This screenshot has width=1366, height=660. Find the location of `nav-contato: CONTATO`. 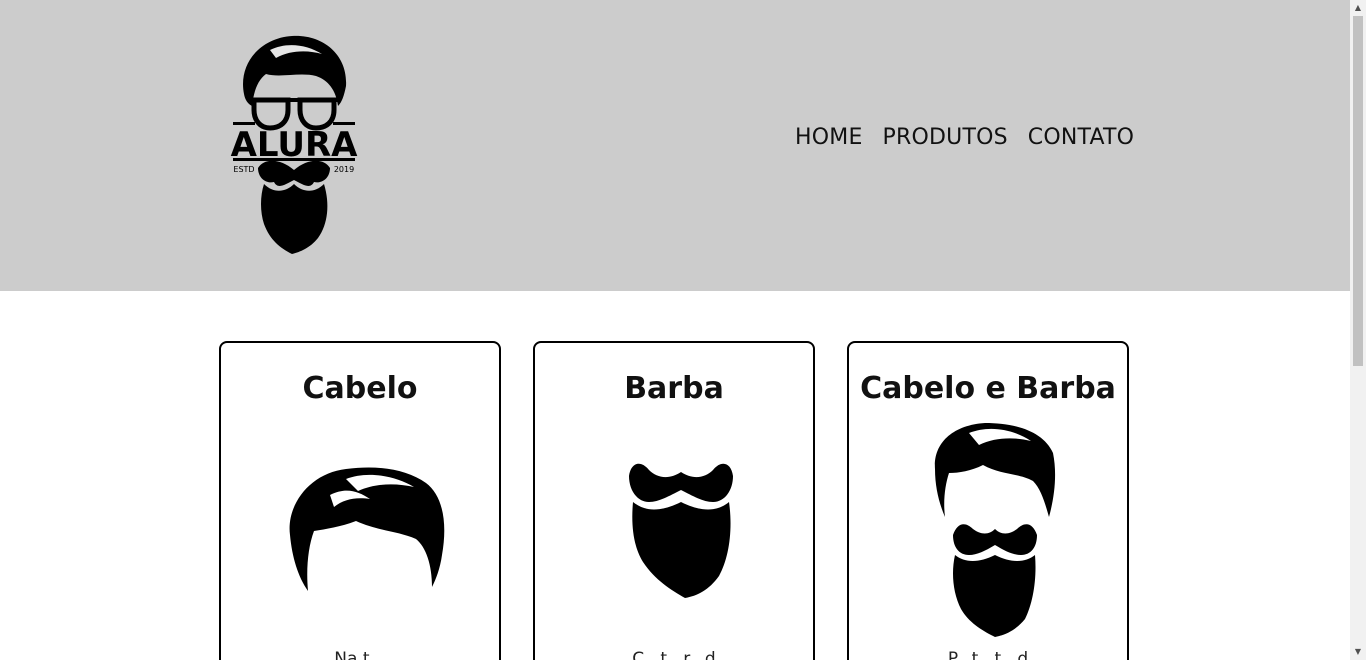

nav-contato: CONTATO is located at coordinates (1081, 138).